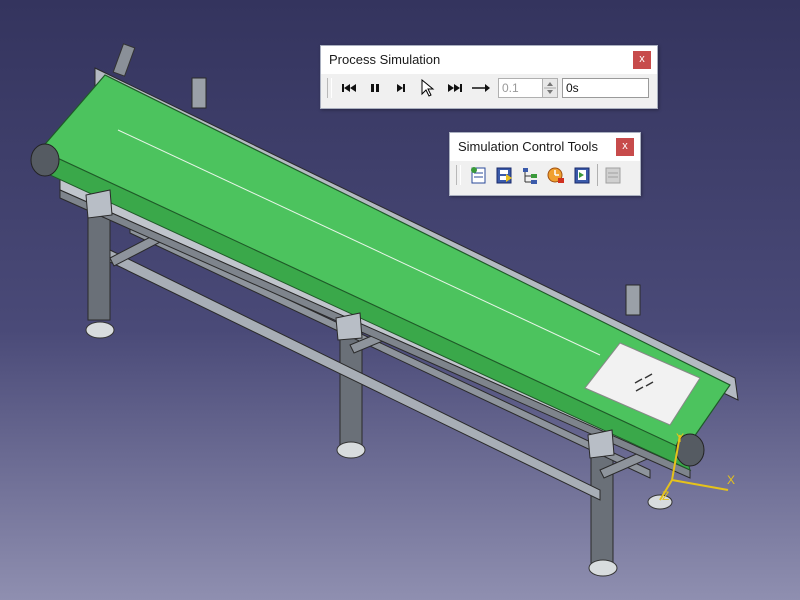 The image size is (800, 600). What do you see at coordinates (528, 146) in the screenshot?
I see `simulation-control-tools-title: Simulation Control Tools` at bounding box center [528, 146].